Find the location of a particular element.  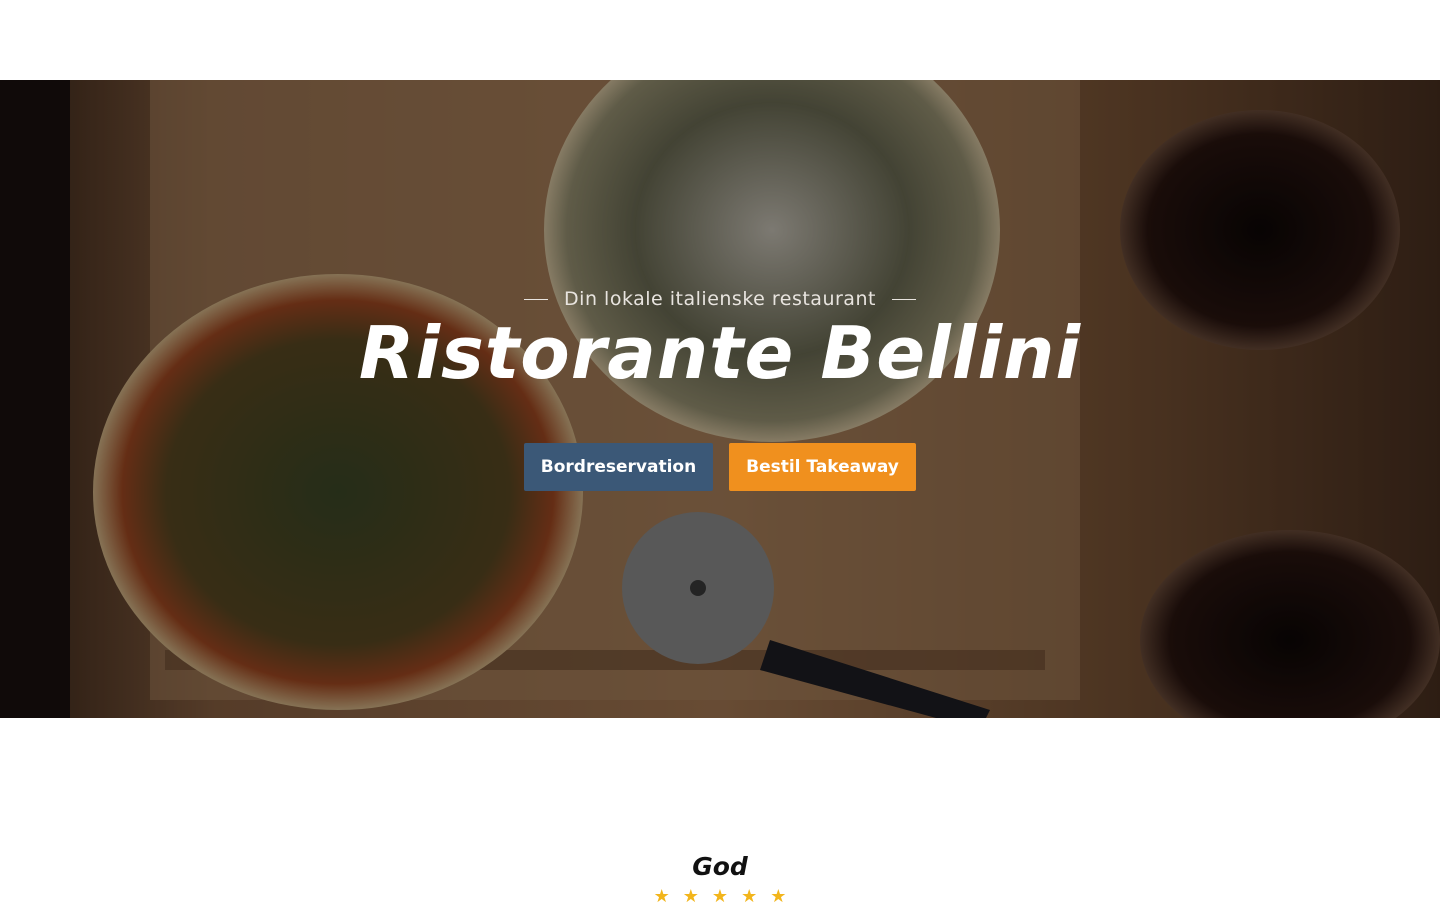

table-reservation-button: Bordreservation is located at coordinates (618, 467).